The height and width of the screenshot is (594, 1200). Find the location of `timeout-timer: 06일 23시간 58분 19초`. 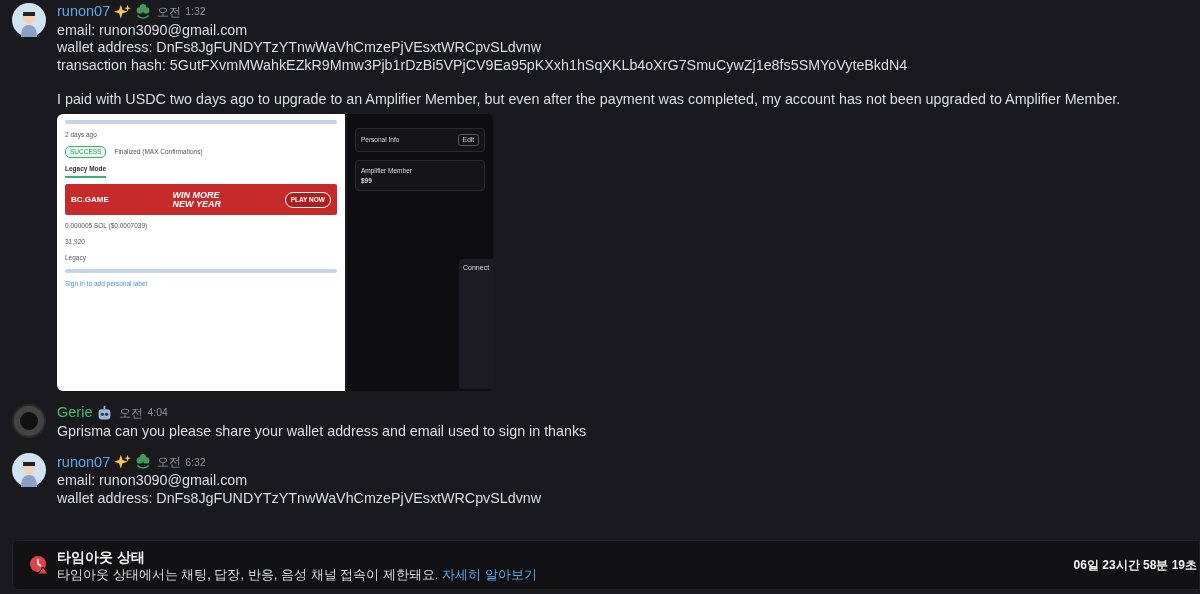

timeout-timer: 06일 23시간 58분 19초 is located at coordinates (1135, 565).